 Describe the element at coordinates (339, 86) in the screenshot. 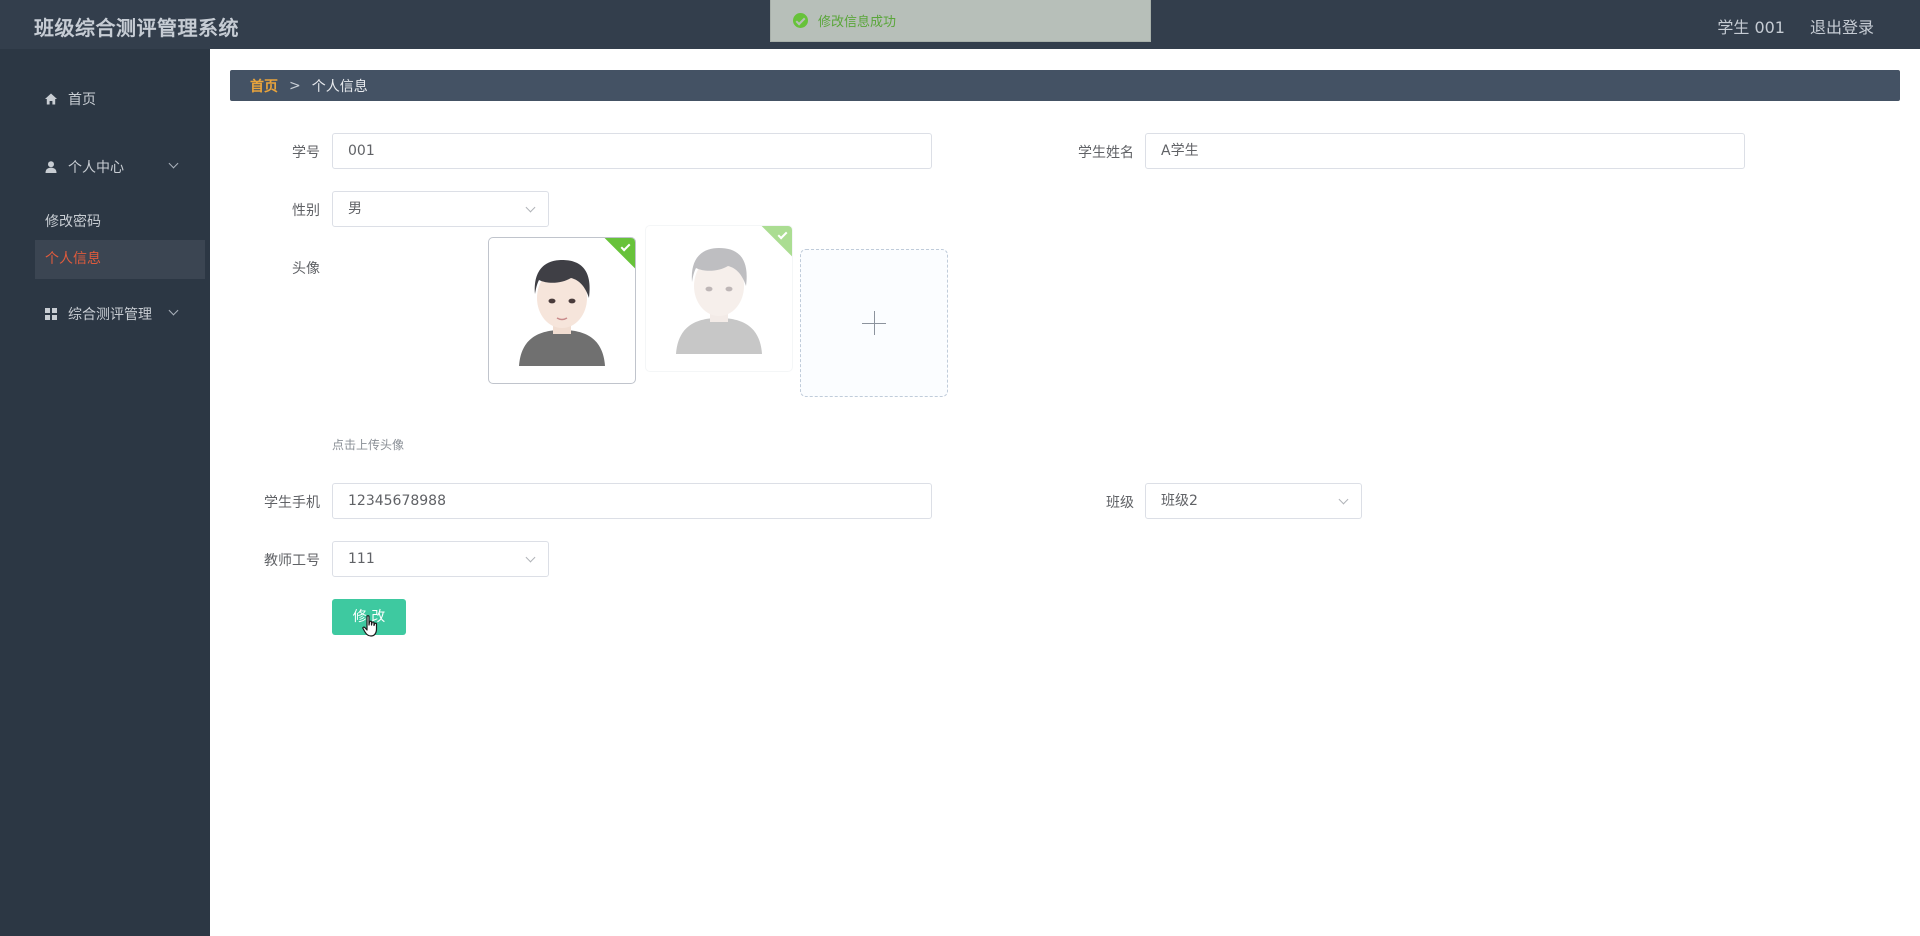

I see `breadcrumb-current: 个人信息` at that location.